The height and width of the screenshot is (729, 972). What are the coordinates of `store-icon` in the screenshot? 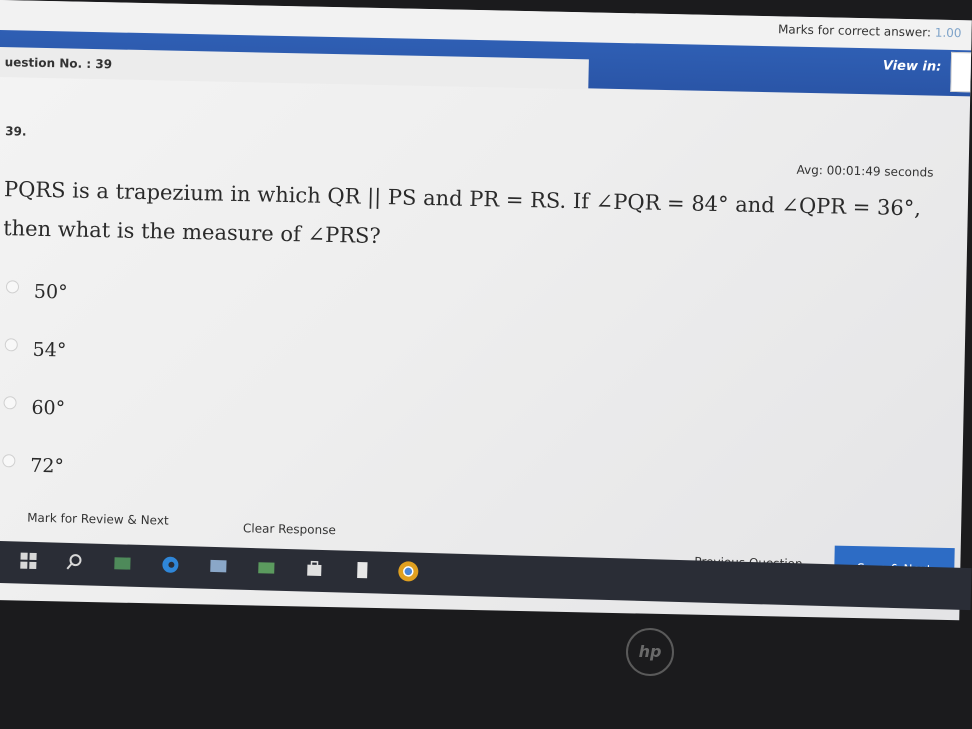 It's located at (314, 569).